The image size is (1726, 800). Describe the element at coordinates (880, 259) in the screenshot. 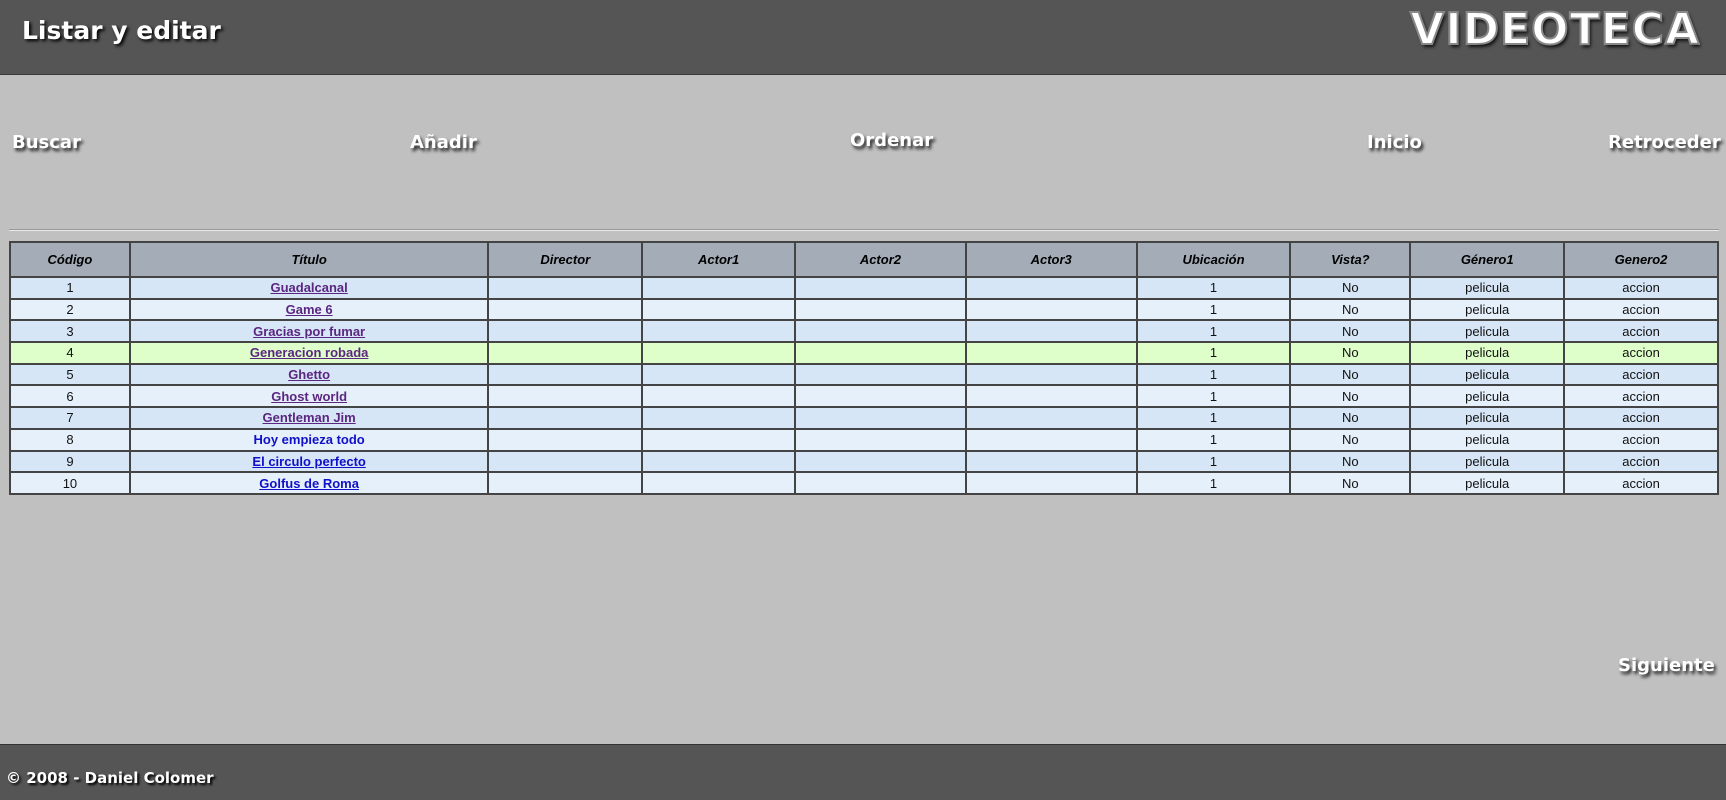

I see `column-header: Actor2` at that location.